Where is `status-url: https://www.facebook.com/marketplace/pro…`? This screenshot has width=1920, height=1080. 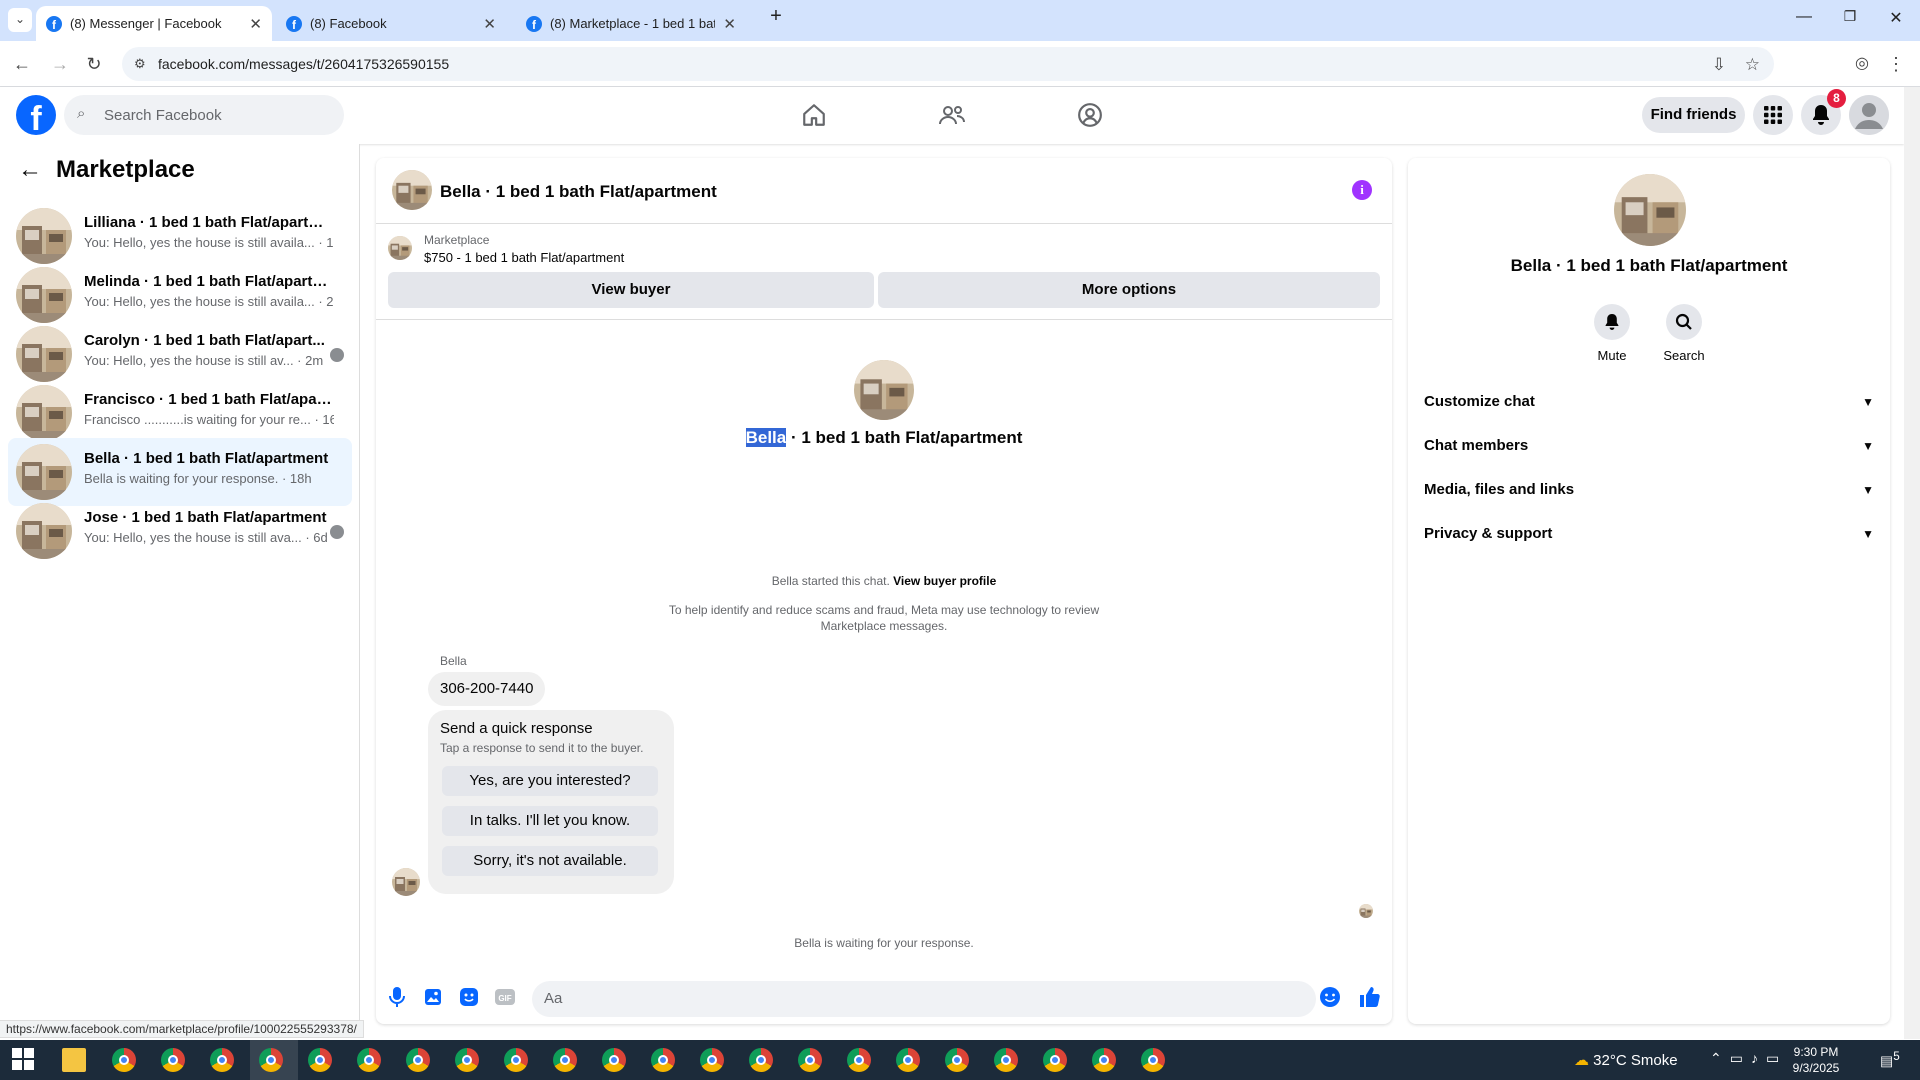 status-url: https://www.facebook.com/marketplace/pro… is located at coordinates (182, 1029).